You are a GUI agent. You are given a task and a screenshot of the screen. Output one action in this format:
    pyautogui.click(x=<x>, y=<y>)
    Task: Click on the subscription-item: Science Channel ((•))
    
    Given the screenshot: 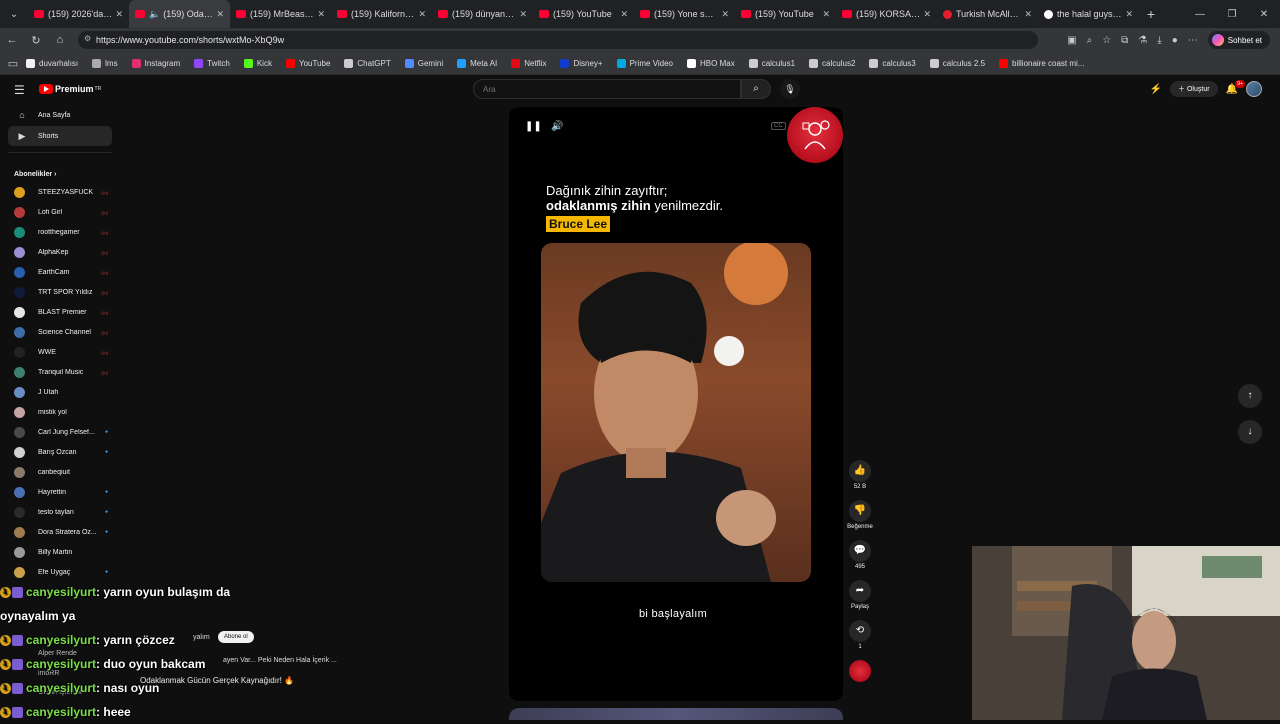 What is the action you would take?
    pyautogui.click(x=60, y=332)
    